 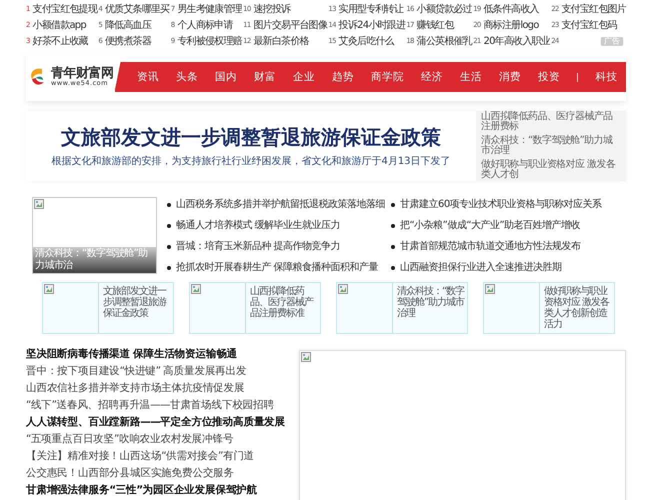 What do you see at coordinates (343, 77) in the screenshot?
I see `nav-link: 趋势` at bounding box center [343, 77].